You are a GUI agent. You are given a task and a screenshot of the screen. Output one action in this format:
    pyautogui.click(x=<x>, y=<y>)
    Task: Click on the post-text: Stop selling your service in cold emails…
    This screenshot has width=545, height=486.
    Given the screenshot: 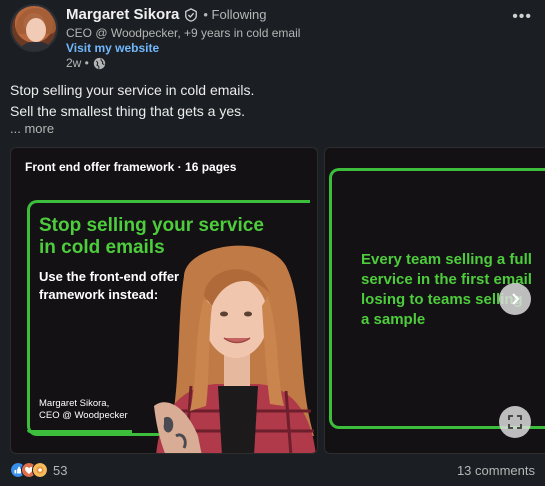 What is the action you would take?
    pyautogui.click(x=132, y=101)
    